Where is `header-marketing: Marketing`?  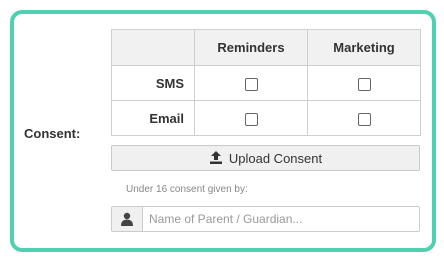
header-marketing: Marketing is located at coordinates (364, 47).